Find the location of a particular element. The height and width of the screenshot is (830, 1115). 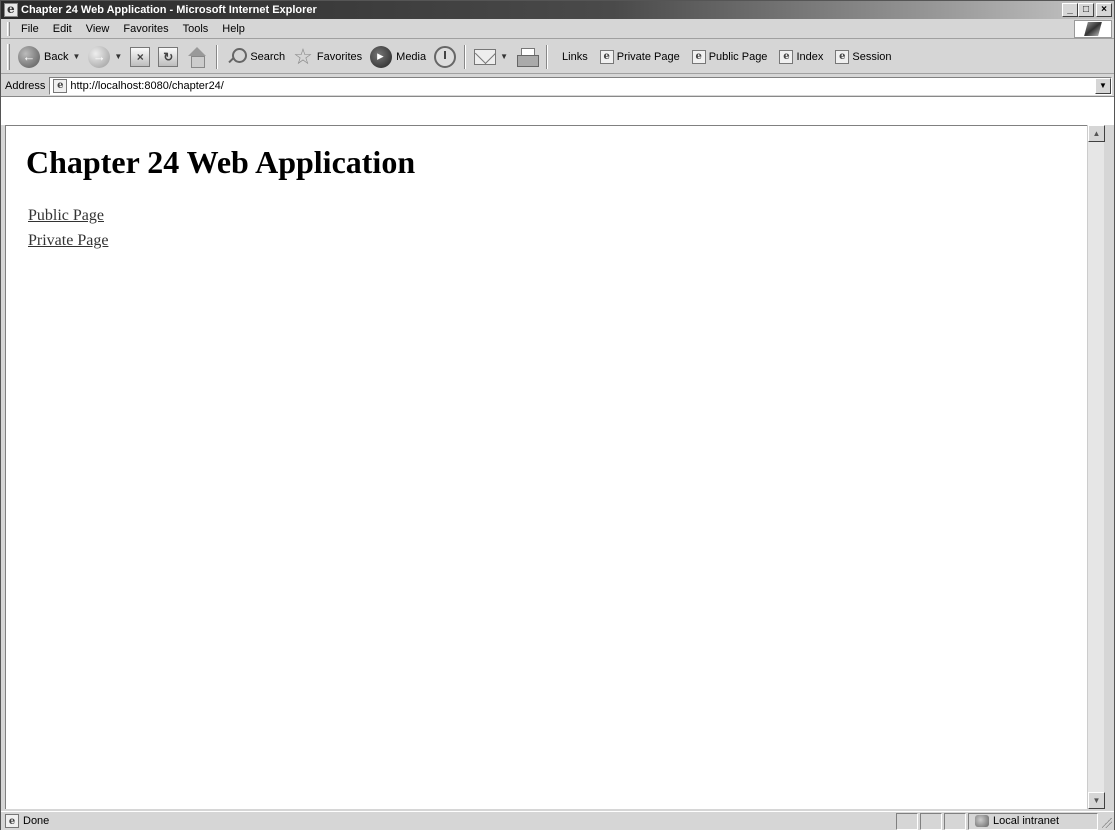

print-icon is located at coordinates (528, 57).